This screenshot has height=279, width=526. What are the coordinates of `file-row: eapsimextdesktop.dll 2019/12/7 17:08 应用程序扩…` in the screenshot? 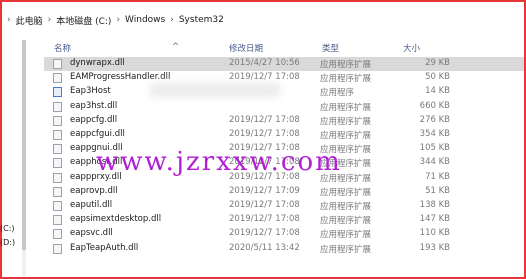 It's located at (284, 220).